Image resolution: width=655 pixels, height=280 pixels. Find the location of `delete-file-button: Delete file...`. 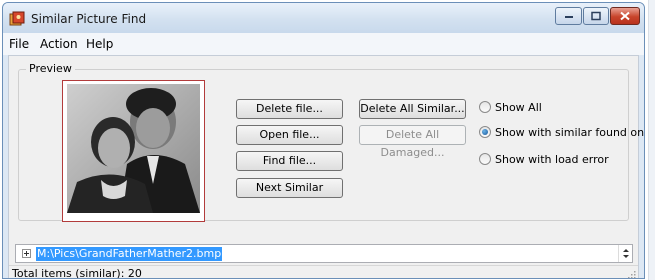

delete-file-button: Delete file... is located at coordinates (289, 109).